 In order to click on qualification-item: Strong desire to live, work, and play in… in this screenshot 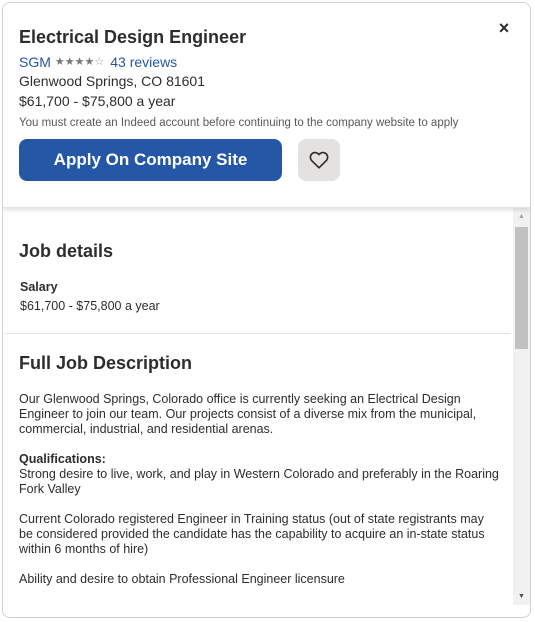, I will do `click(259, 481)`.